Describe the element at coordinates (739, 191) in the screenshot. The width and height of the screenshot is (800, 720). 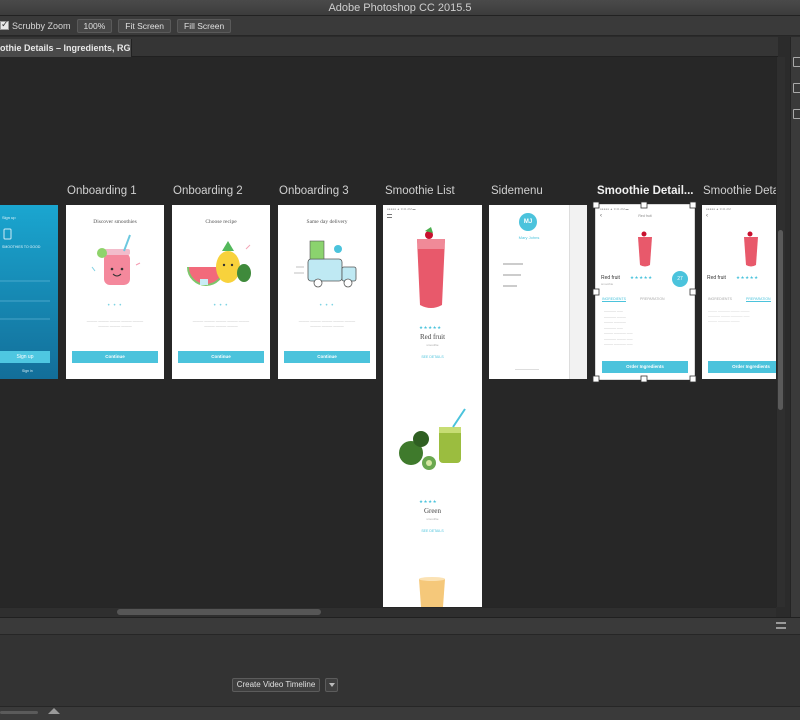
I see `artboard-label: Smoothie Deta` at that location.